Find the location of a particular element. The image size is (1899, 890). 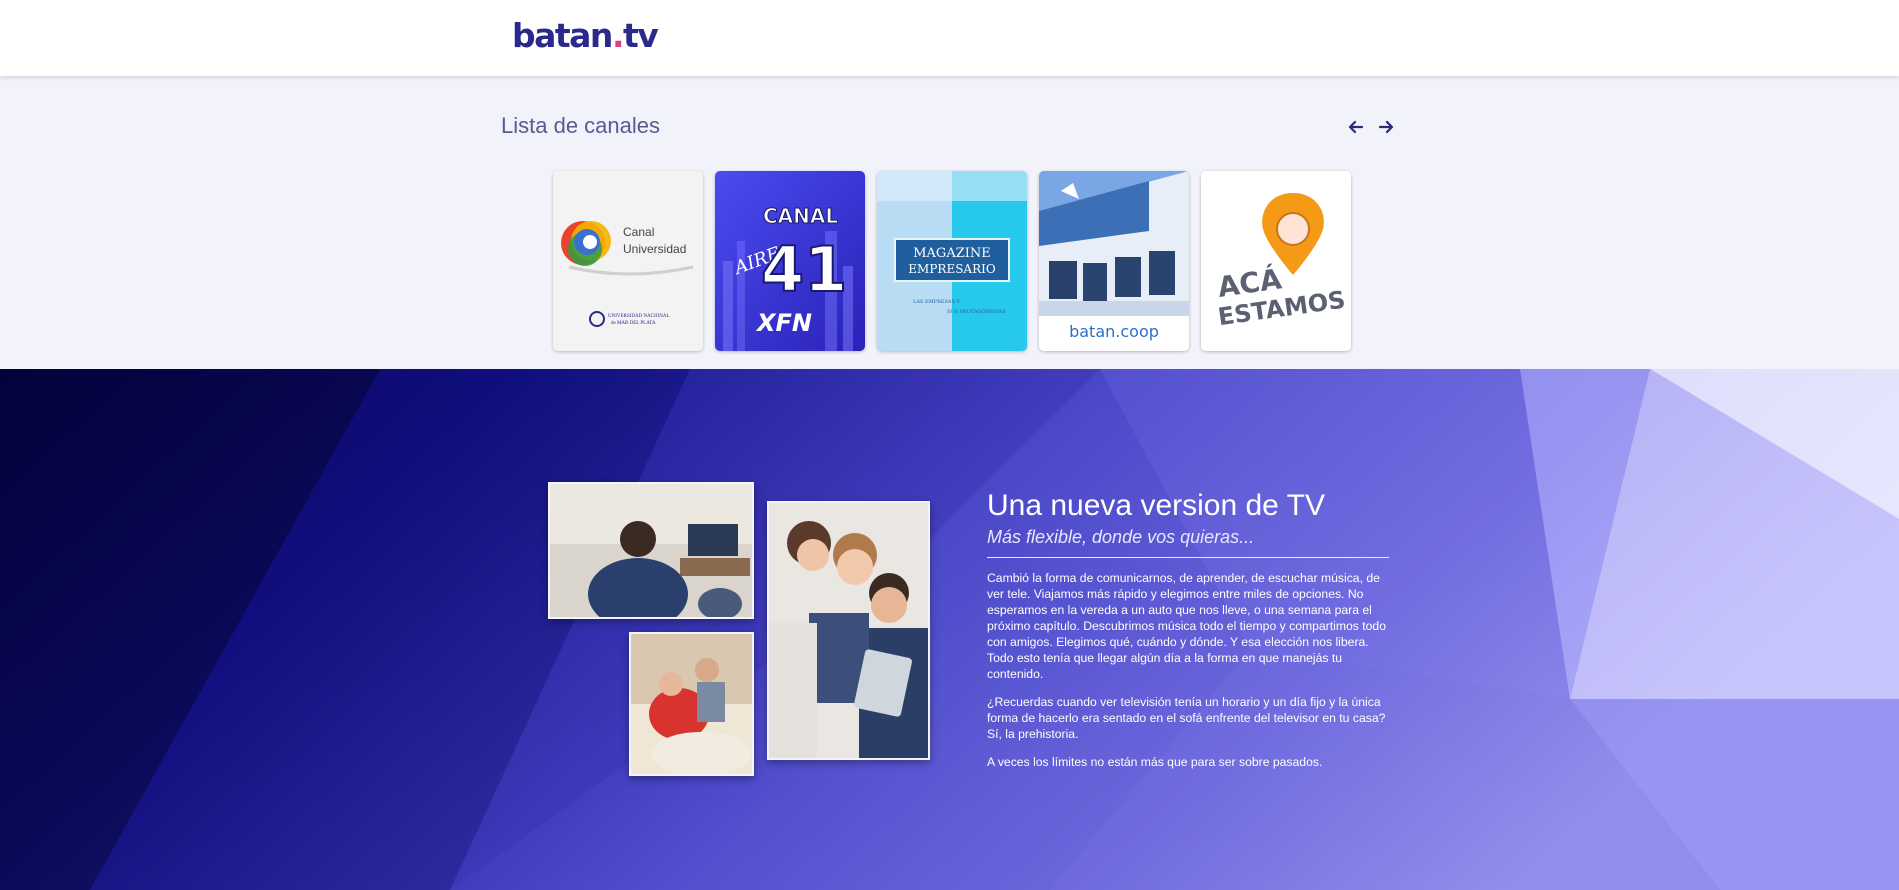

site-header: batan.tv is located at coordinates (949, 38).